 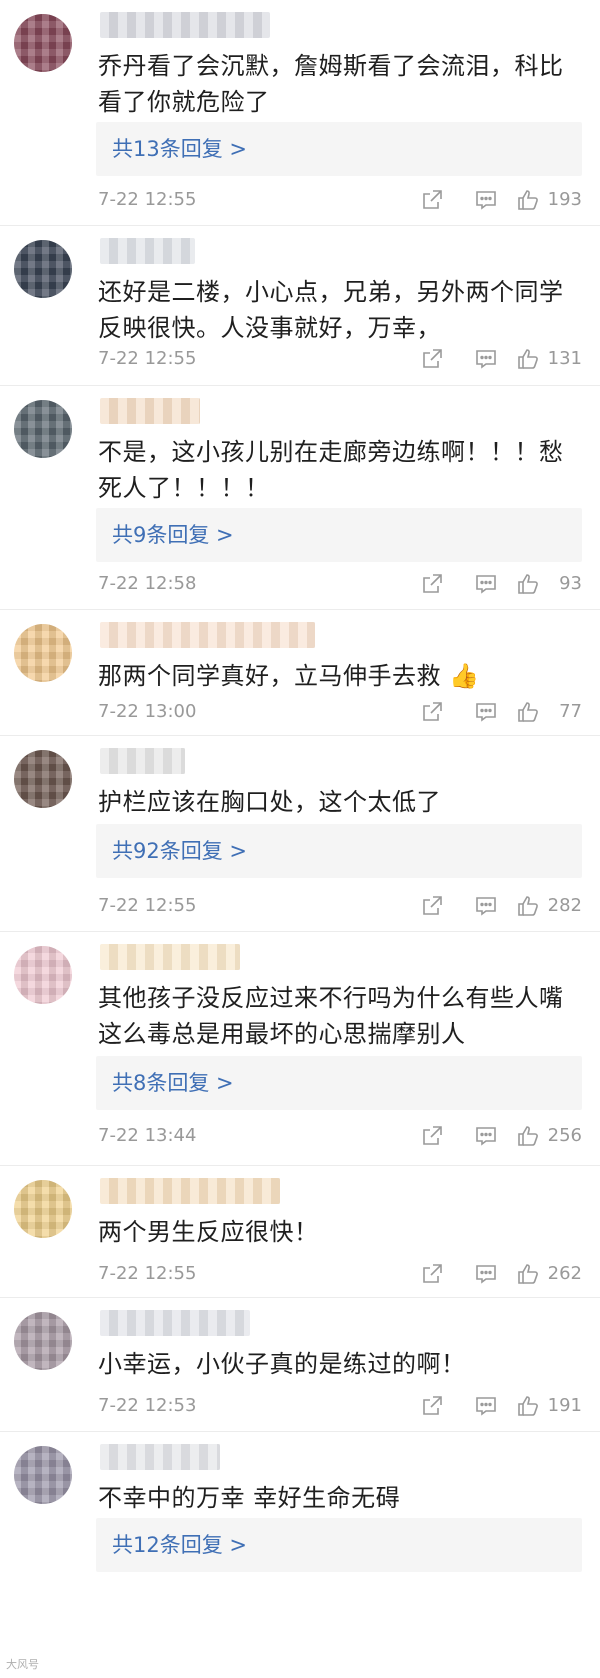 I want to click on timestamp: 7-22 13:00, so click(x=147, y=711).